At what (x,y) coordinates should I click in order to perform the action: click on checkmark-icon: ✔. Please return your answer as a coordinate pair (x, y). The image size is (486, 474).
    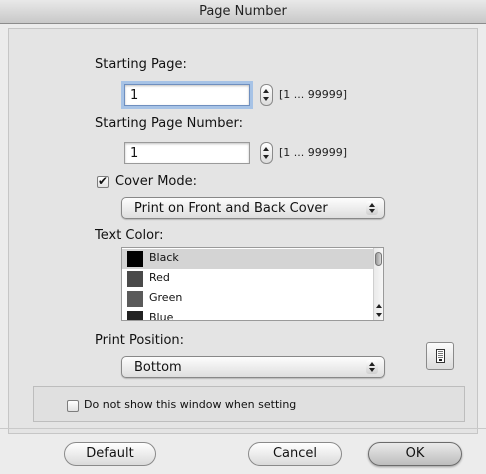
    Looking at the image, I should click on (103, 181).